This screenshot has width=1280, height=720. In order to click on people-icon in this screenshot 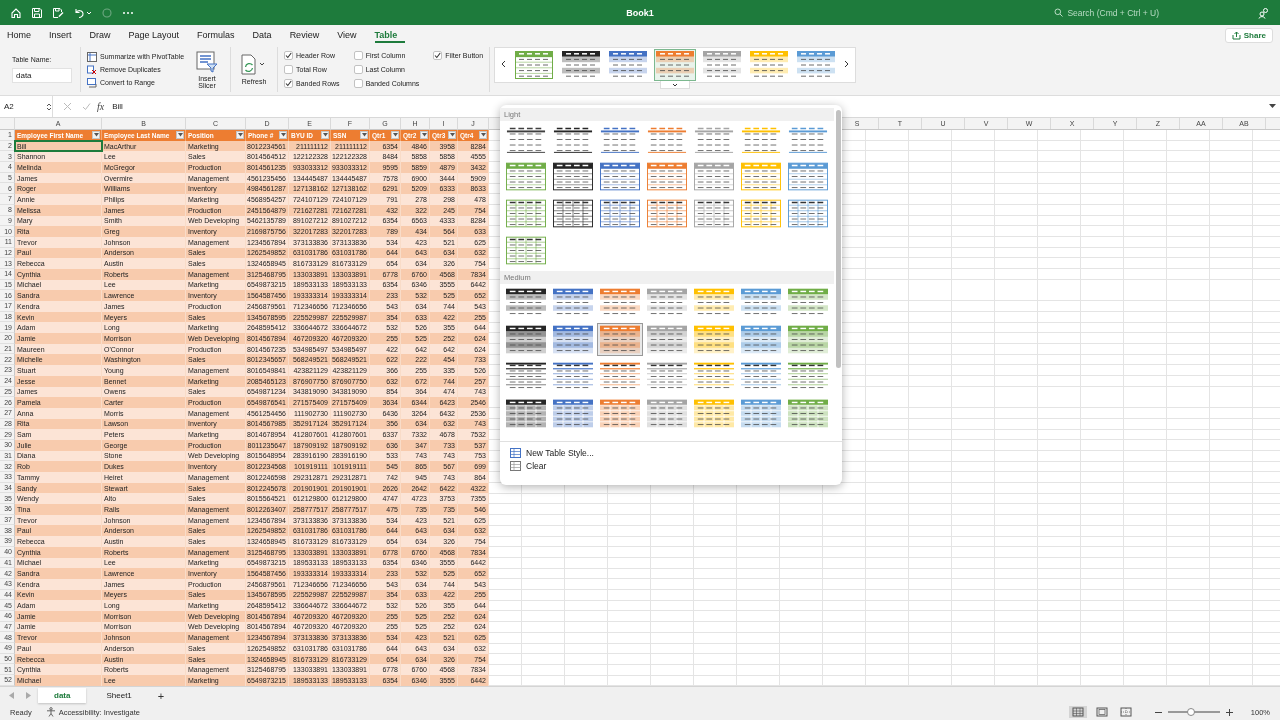, I will do `click(1264, 12)`.